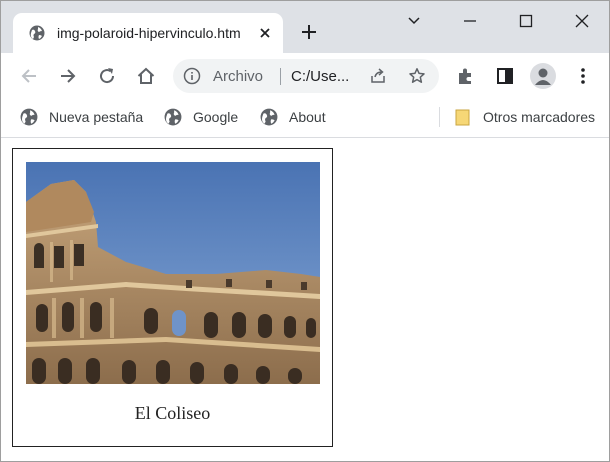 This screenshot has height=462, width=610. What do you see at coordinates (414, 21) in the screenshot?
I see `tab-search-icon` at bounding box center [414, 21].